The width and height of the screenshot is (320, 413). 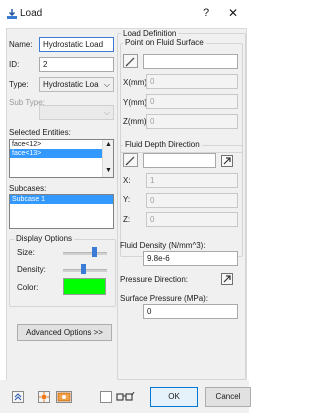 What do you see at coordinates (228, 397) in the screenshot?
I see `cancel-button: Cancel` at bounding box center [228, 397].